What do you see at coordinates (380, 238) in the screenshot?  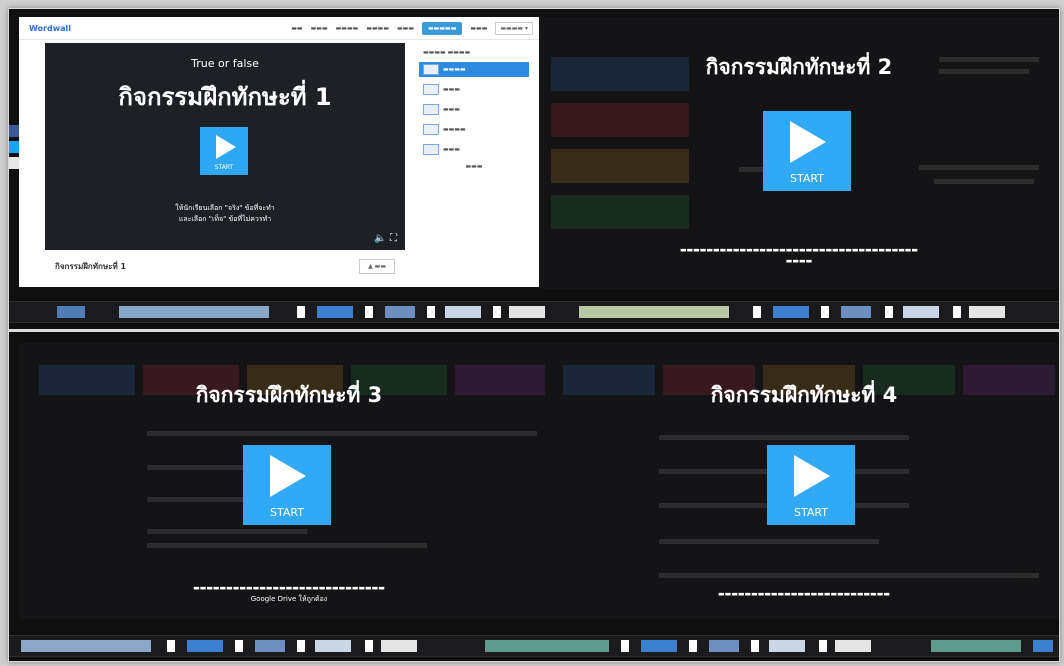 I see `volume-icon: 🔈` at bounding box center [380, 238].